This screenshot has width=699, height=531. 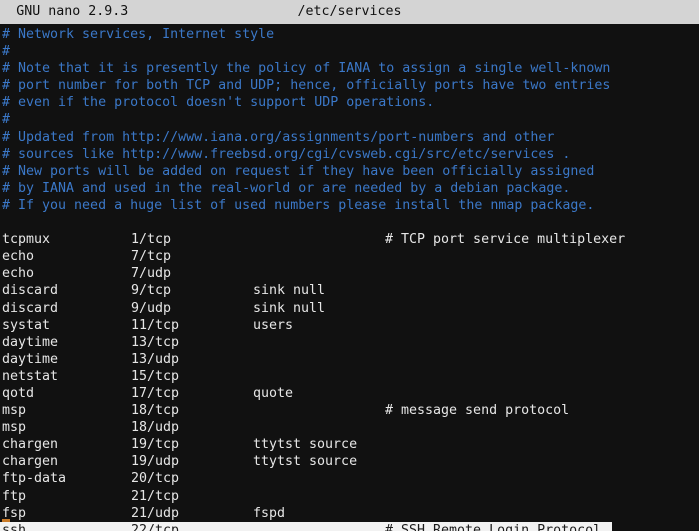 What do you see at coordinates (349, 342) in the screenshot?
I see `buffer-line-service-entry: daytime 13/tcp` at bounding box center [349, 342].